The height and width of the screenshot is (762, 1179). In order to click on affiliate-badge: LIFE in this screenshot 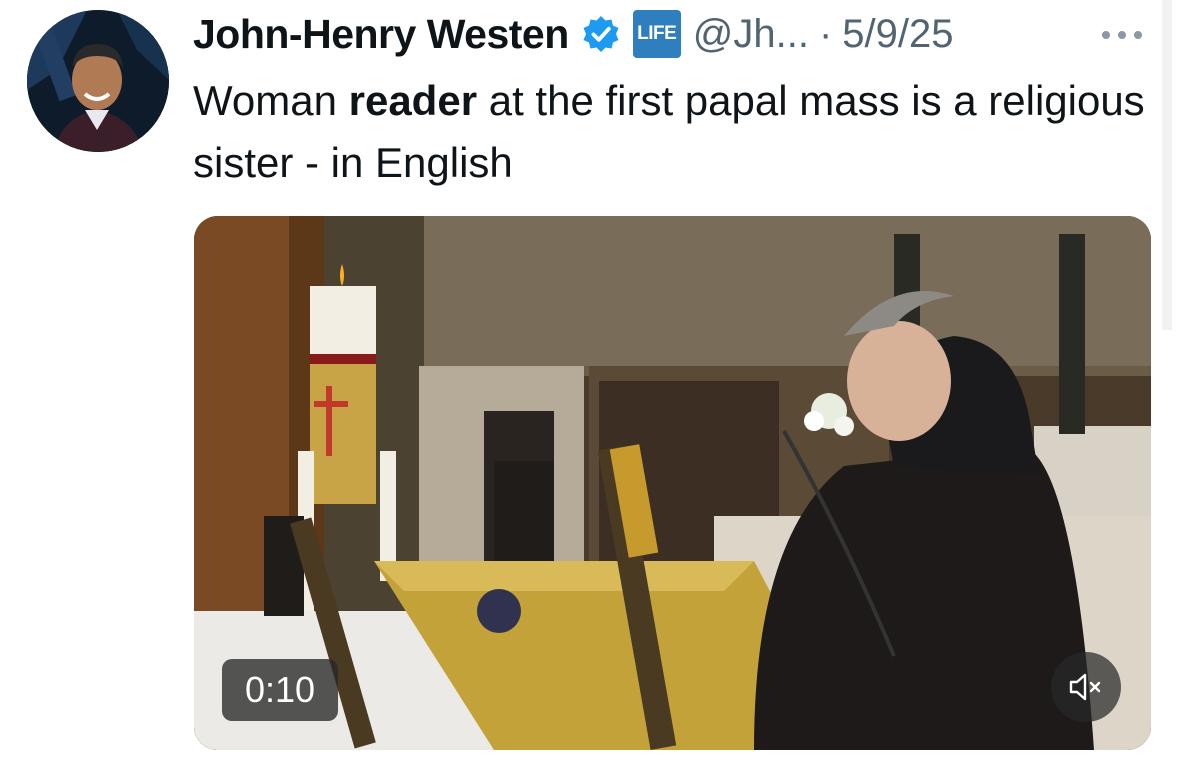, I will do `click(656, 34)`.